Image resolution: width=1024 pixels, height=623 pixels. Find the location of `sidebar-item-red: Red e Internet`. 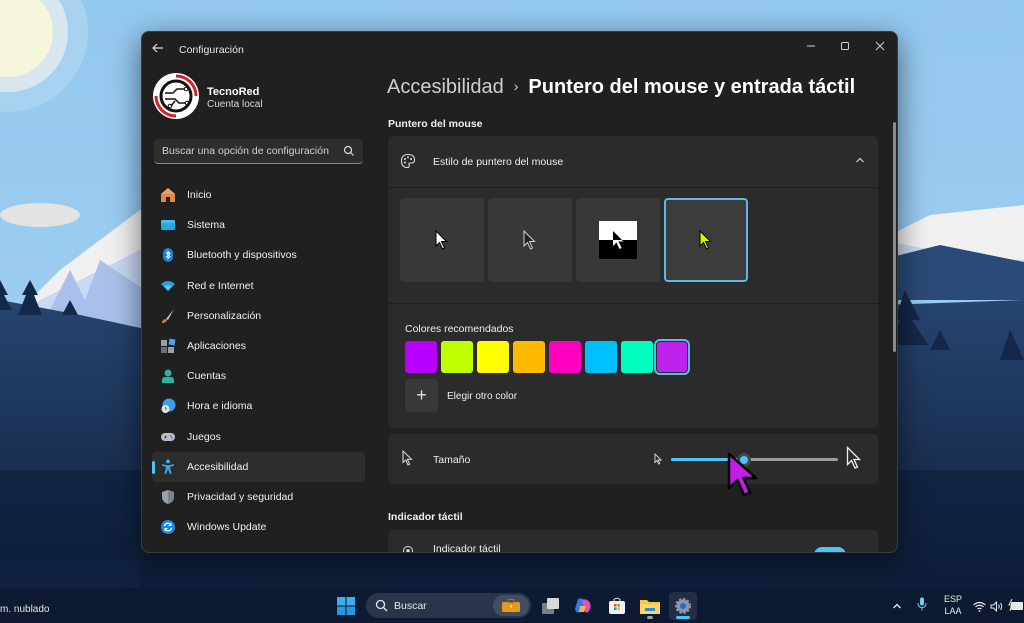

sidebar-item-red: Red e Internet is located at coordinates (258, 286).